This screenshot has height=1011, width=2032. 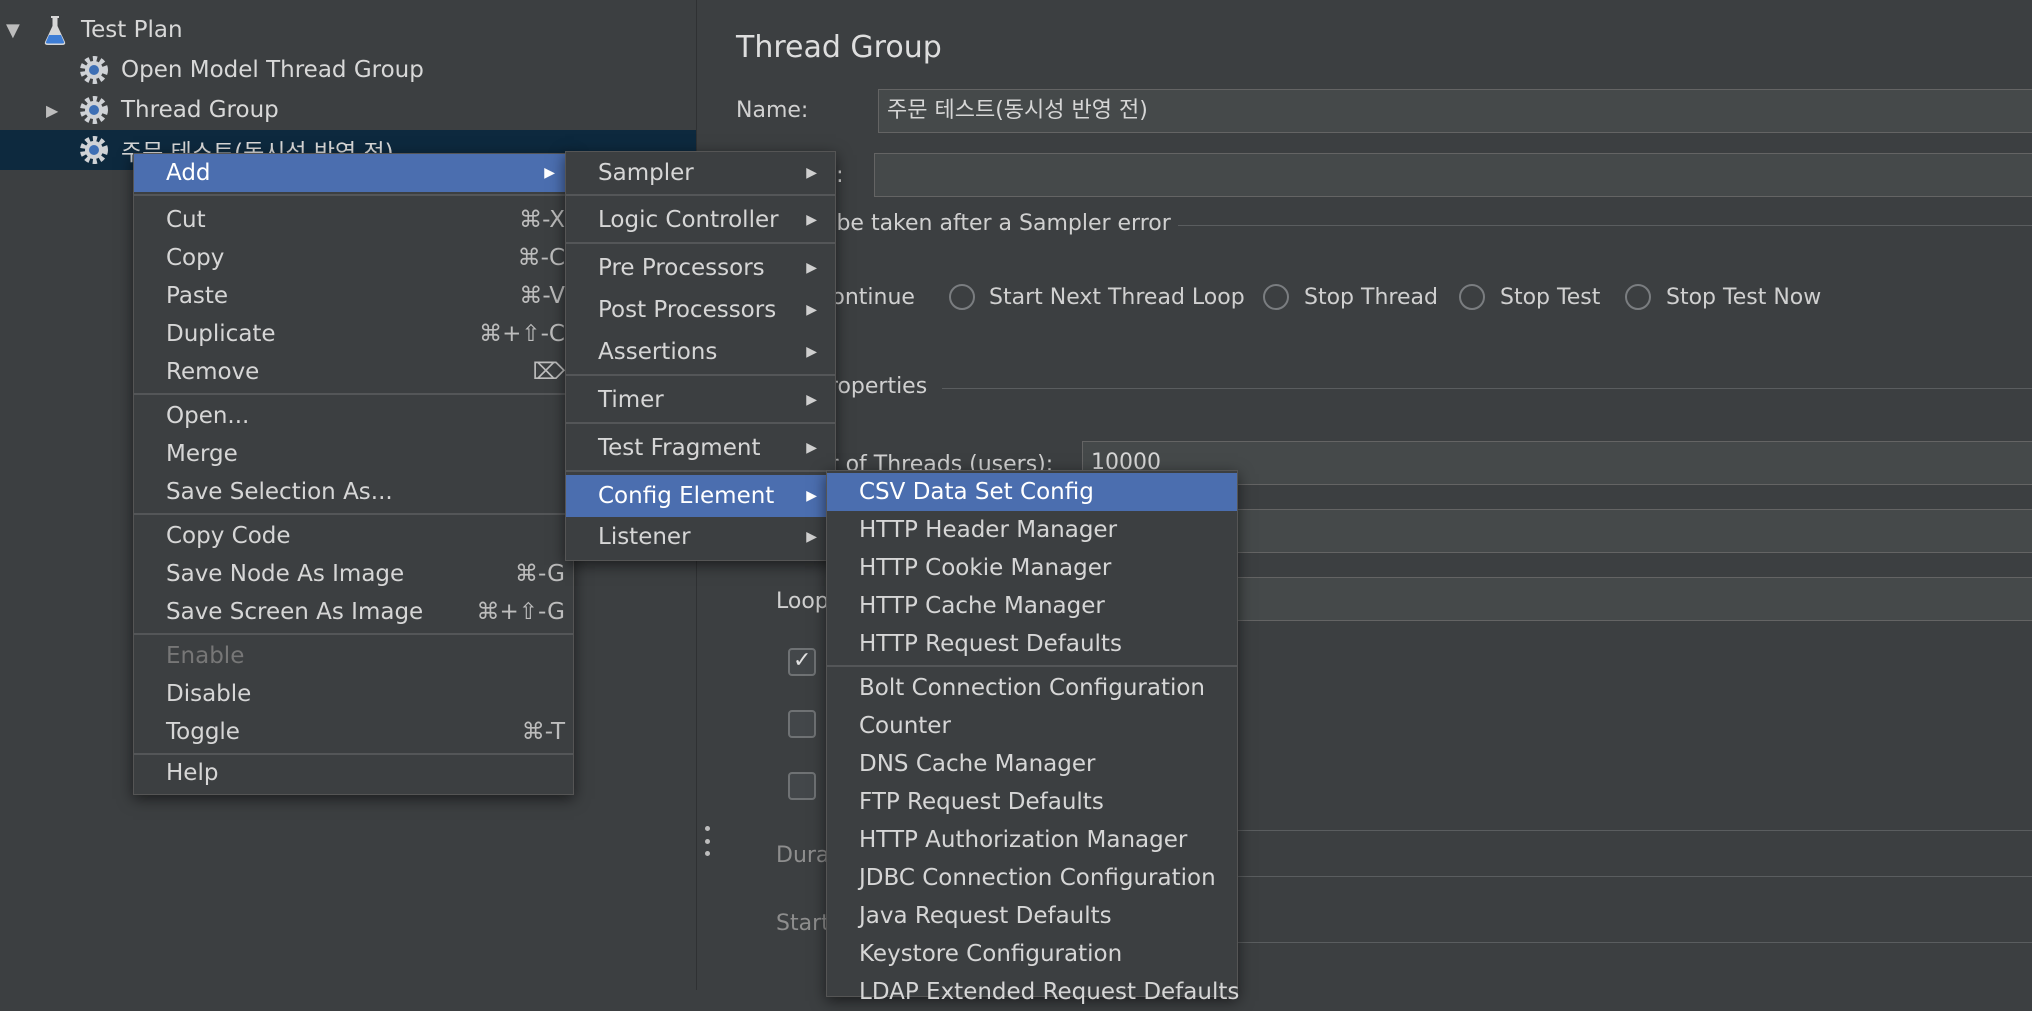 I want to click on menu-item-copy-code: Copy Code, so click(x=353, y=536).